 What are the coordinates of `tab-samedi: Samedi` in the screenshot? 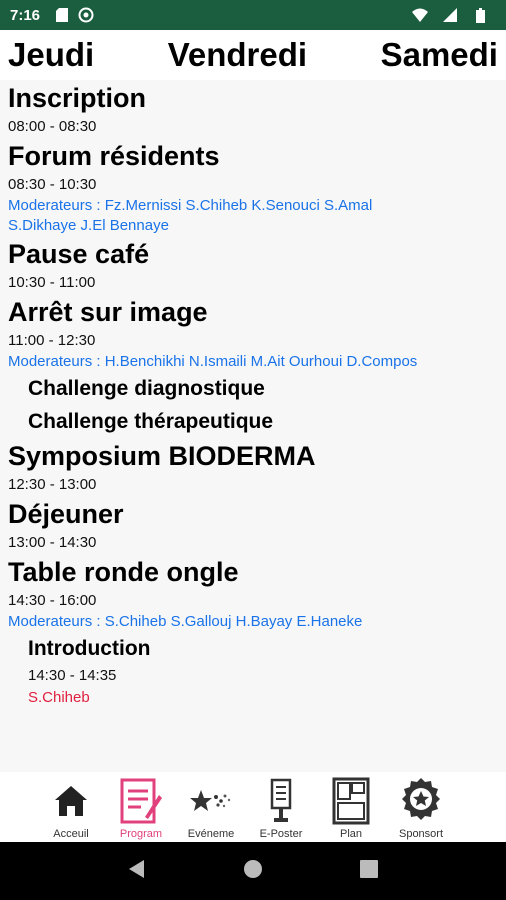 It's located at (439, 55).